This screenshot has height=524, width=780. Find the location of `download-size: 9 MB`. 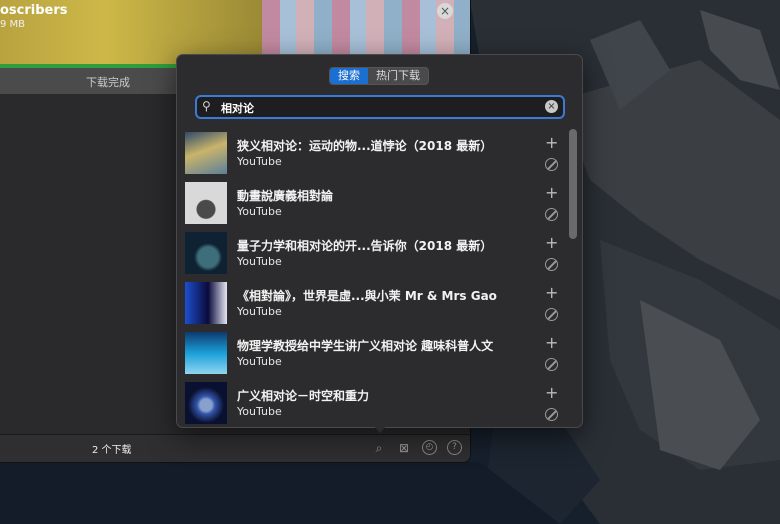

download-size: 9 MB is located at coordinates (13, 24).